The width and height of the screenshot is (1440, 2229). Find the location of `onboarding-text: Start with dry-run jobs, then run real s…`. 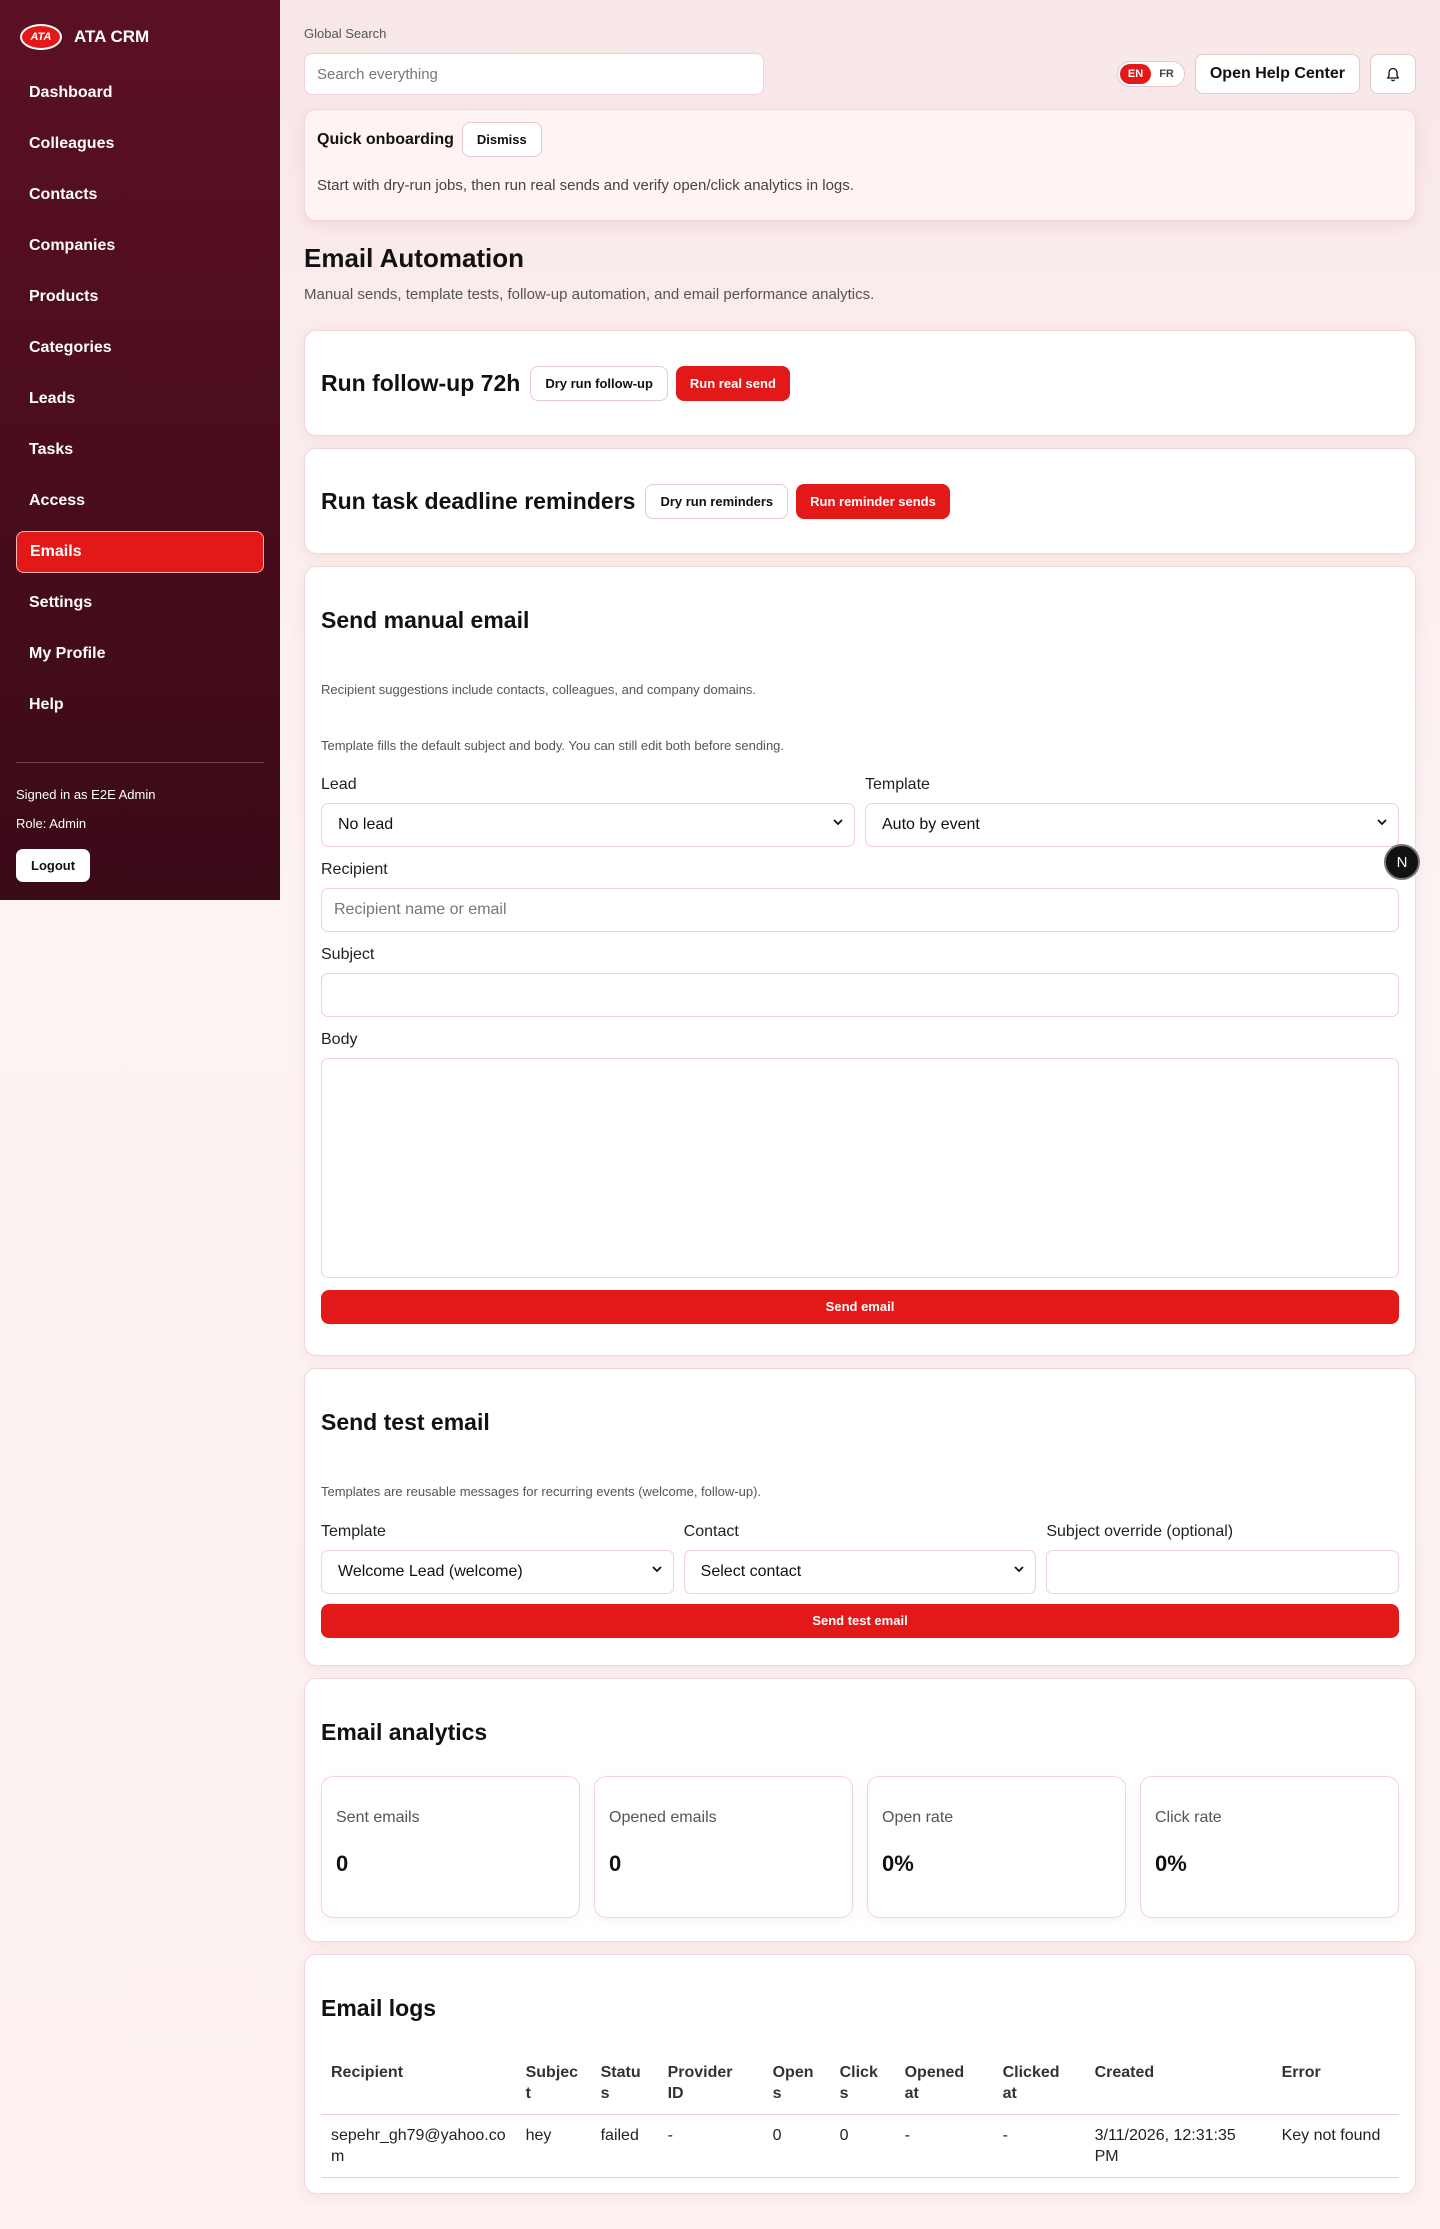

onboarding-text: Start with dry-run jobs, then run real s… is located at coordinates (585, 185).